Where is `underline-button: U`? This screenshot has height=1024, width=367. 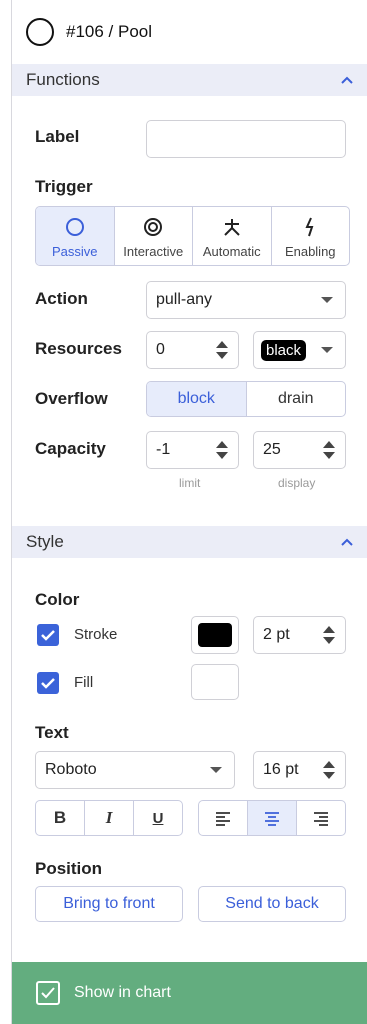
underline-button: U is located at coordinates (158, 818).